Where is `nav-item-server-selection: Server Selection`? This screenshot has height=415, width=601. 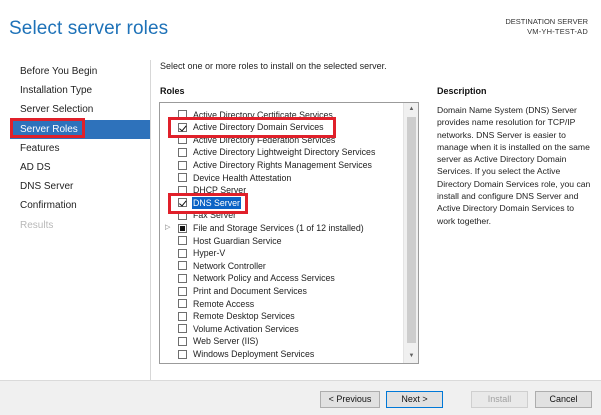 nav-item-server-selection: Server Selection is located at coordinates (80, 109).